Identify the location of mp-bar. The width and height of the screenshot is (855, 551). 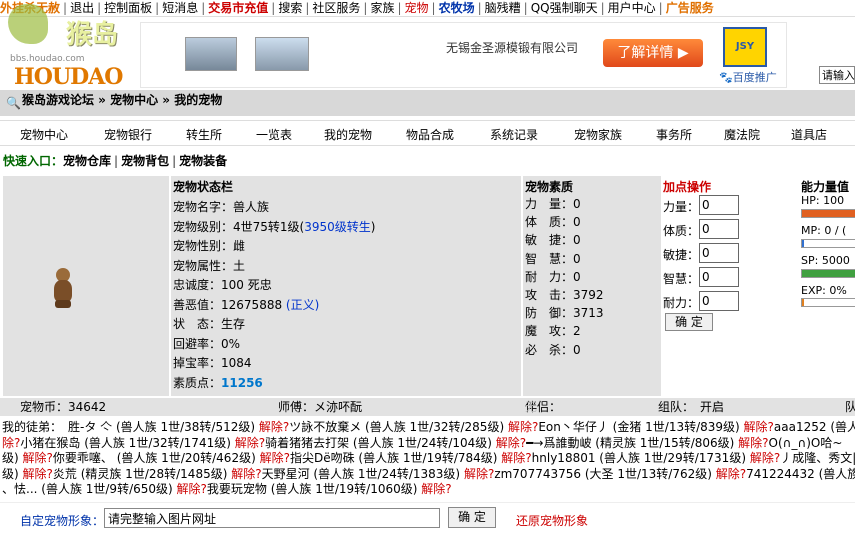
(828, 243).